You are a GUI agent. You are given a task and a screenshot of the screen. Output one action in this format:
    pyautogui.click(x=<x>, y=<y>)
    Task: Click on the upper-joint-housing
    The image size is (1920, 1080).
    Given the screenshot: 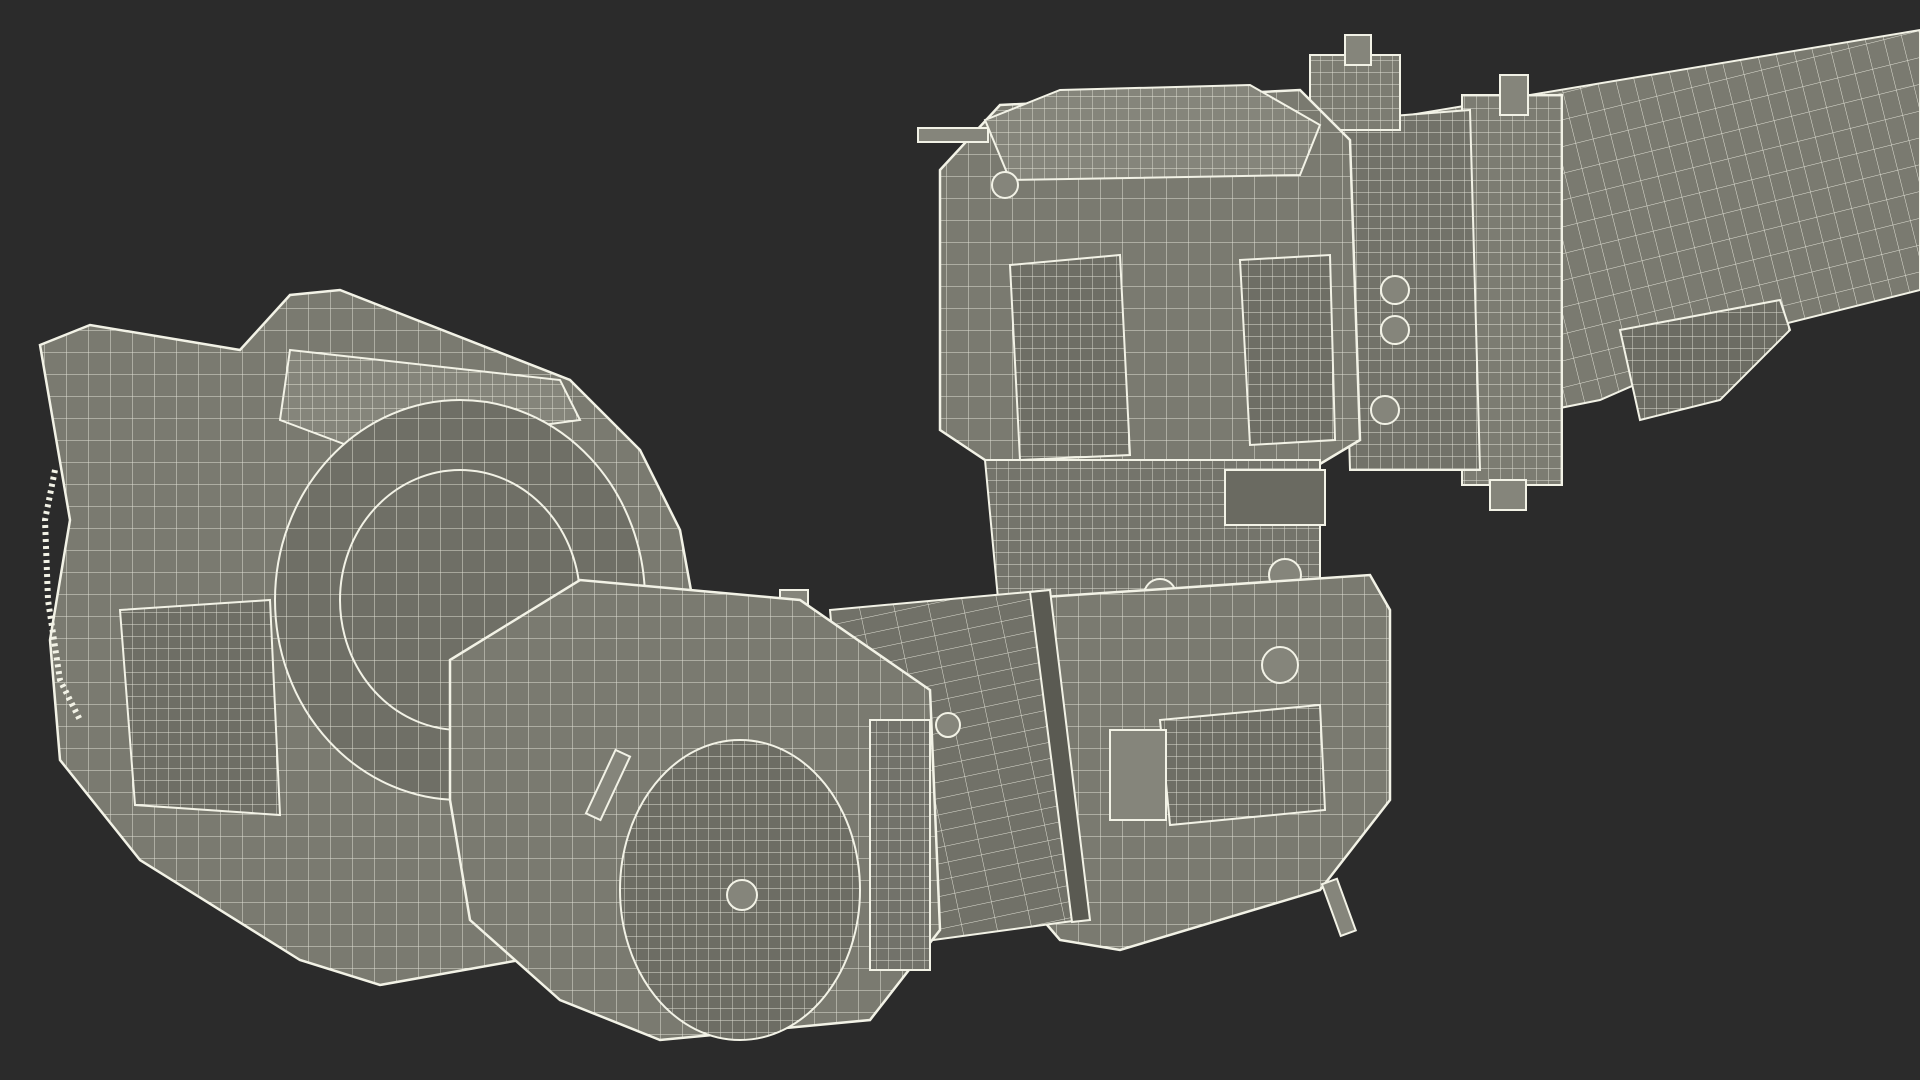 What is the action you would take?
    pyautogui.click(x=1199, y=253)
    